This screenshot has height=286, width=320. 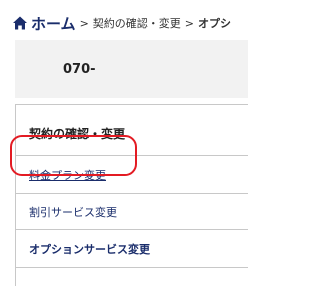 What do you see at coordinates (53, 23) in the screenshot?
I see `breadcrumb-home-link: ホーム` at bounding box center [53, 23].